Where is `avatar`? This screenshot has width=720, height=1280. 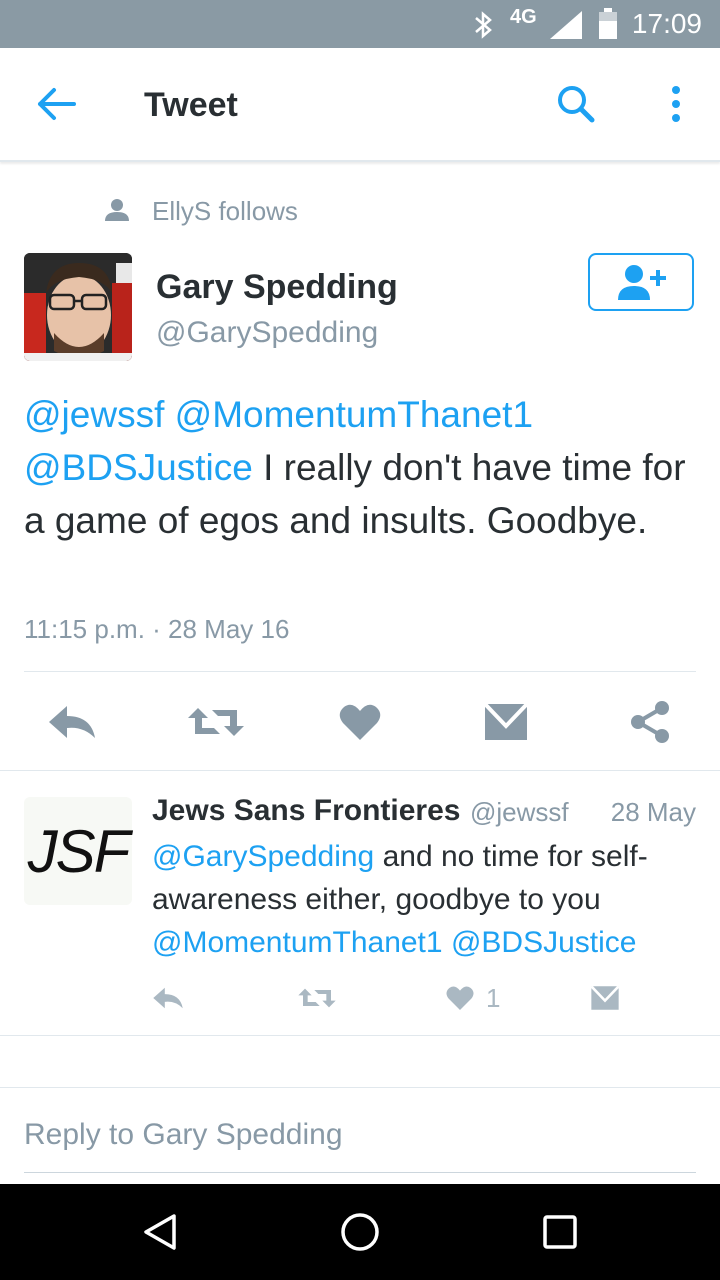
avatar is located at coordinates (78, 307).